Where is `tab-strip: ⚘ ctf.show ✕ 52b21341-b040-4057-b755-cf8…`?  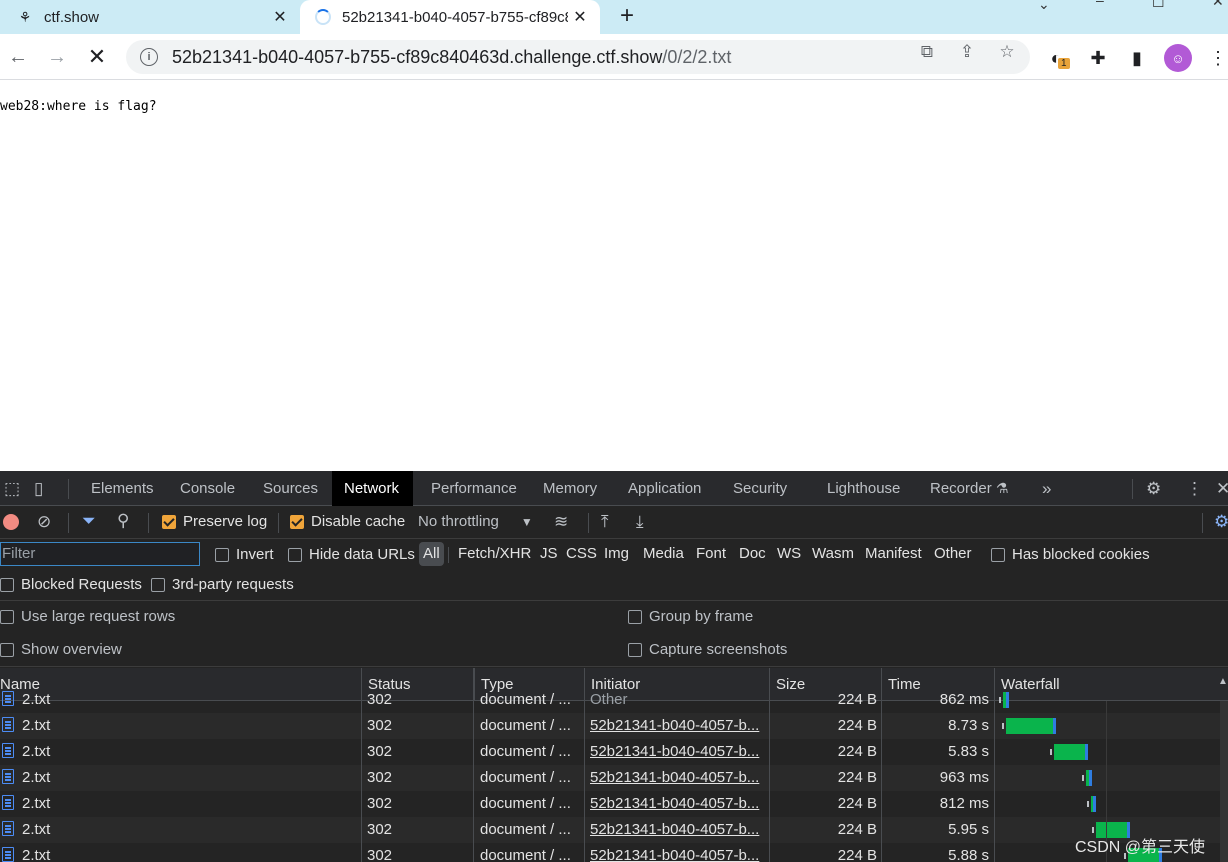
tab-strip: ⚘ ctf.show ✕ 52b21341-b040-4057-b755-cf8… is located at coordinates (614, 17).